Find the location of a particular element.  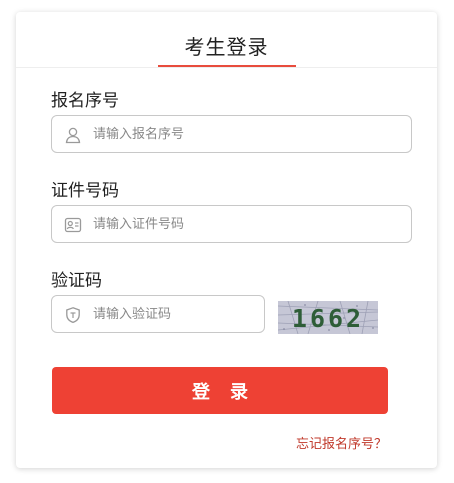

reg-number-label: 报名序号 is located at coordinates (85, 101).